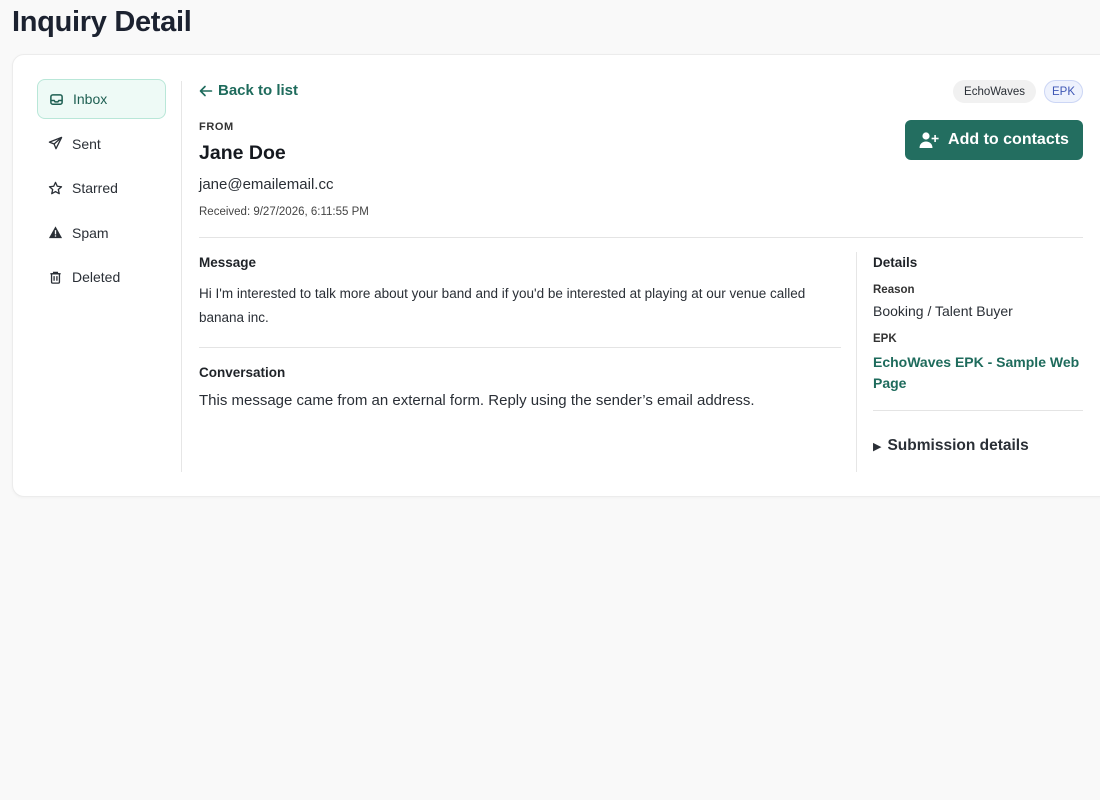 The width and height of the screenshot is (1100, 800). I want to click on submission-details-toggle: ▶ Submission details, so click(978, 446).